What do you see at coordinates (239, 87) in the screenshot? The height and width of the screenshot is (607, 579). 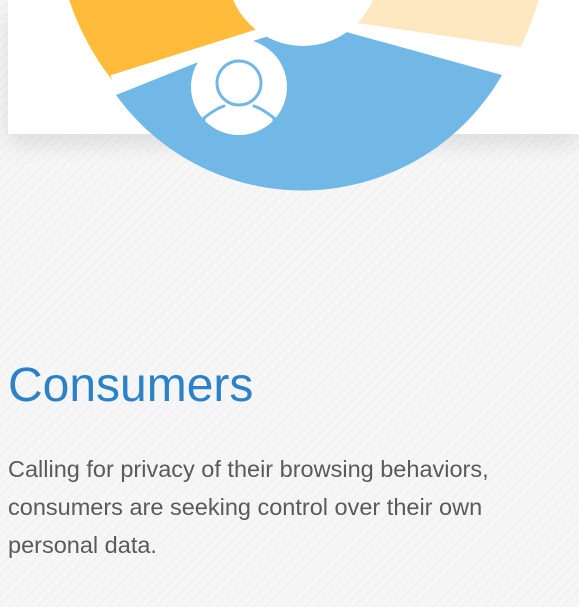 I see `person-icon` at bounding box center [239, 87].